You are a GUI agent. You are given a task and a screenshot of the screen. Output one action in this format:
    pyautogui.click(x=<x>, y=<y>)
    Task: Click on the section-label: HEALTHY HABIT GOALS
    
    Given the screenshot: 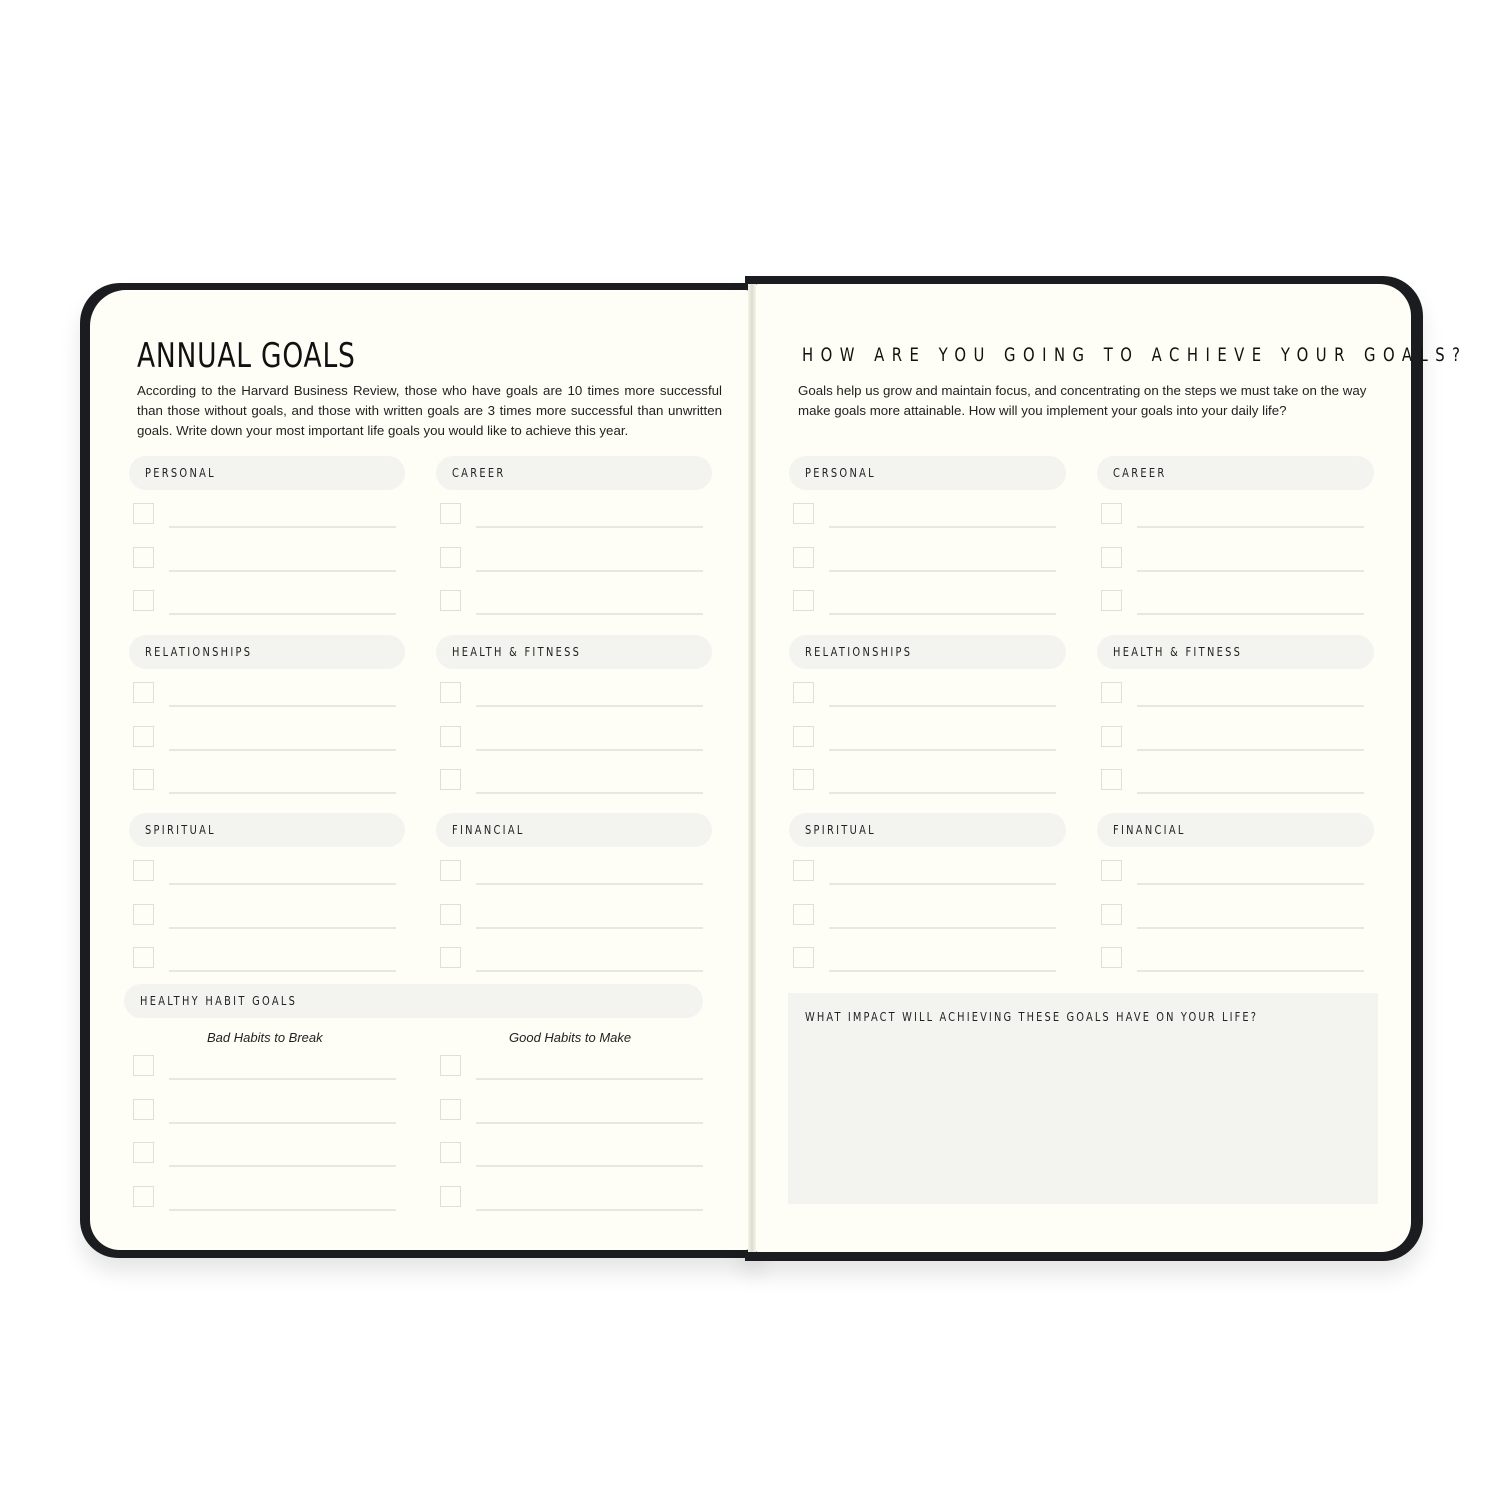 What is the action you would take?
    pyautogui.click(x=219, y=1001)
    